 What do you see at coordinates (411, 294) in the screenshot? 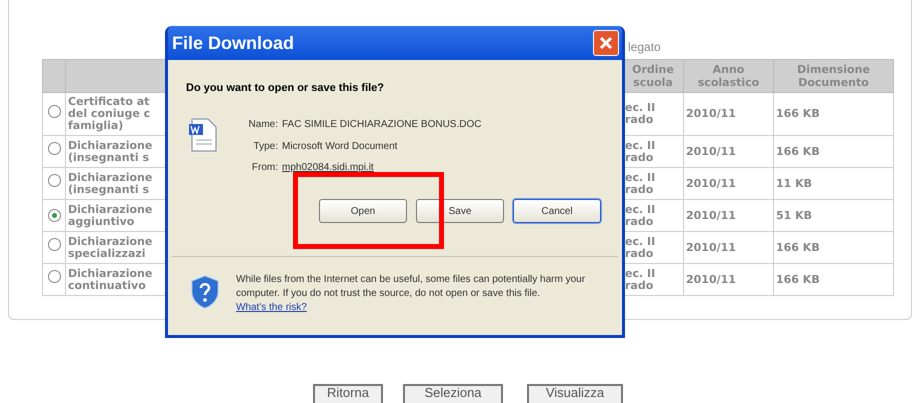
I see `warning-text: While files from the Internet can be useful, some files can potentially harm your computer. If you do not trust the source, do not open or save this file. What's the risk?` at bounding box center [411, 294].